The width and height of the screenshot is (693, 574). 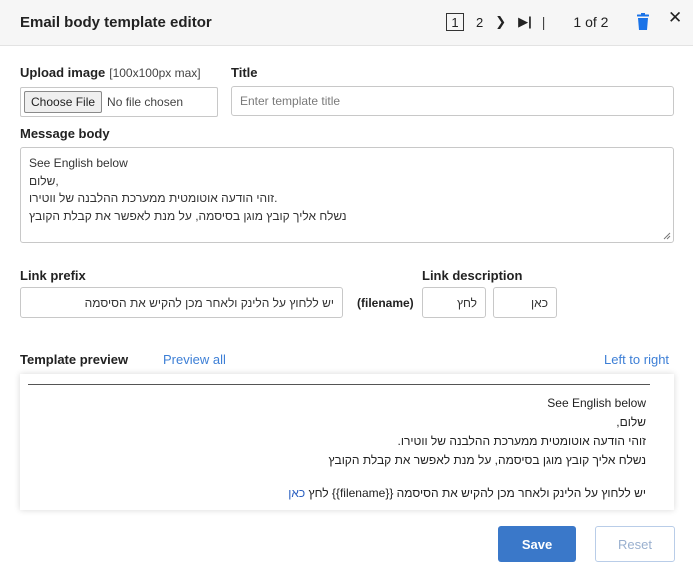 I want to click on chevron-right-icon: ❯, so click(x=500, y=22).